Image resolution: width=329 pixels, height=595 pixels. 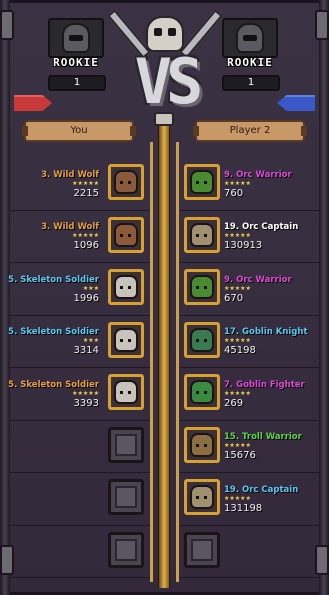 What do you see at coordinates (234, 403) in the screenshot?
I see `unit-power: 269` at bounding box center [234, 403].